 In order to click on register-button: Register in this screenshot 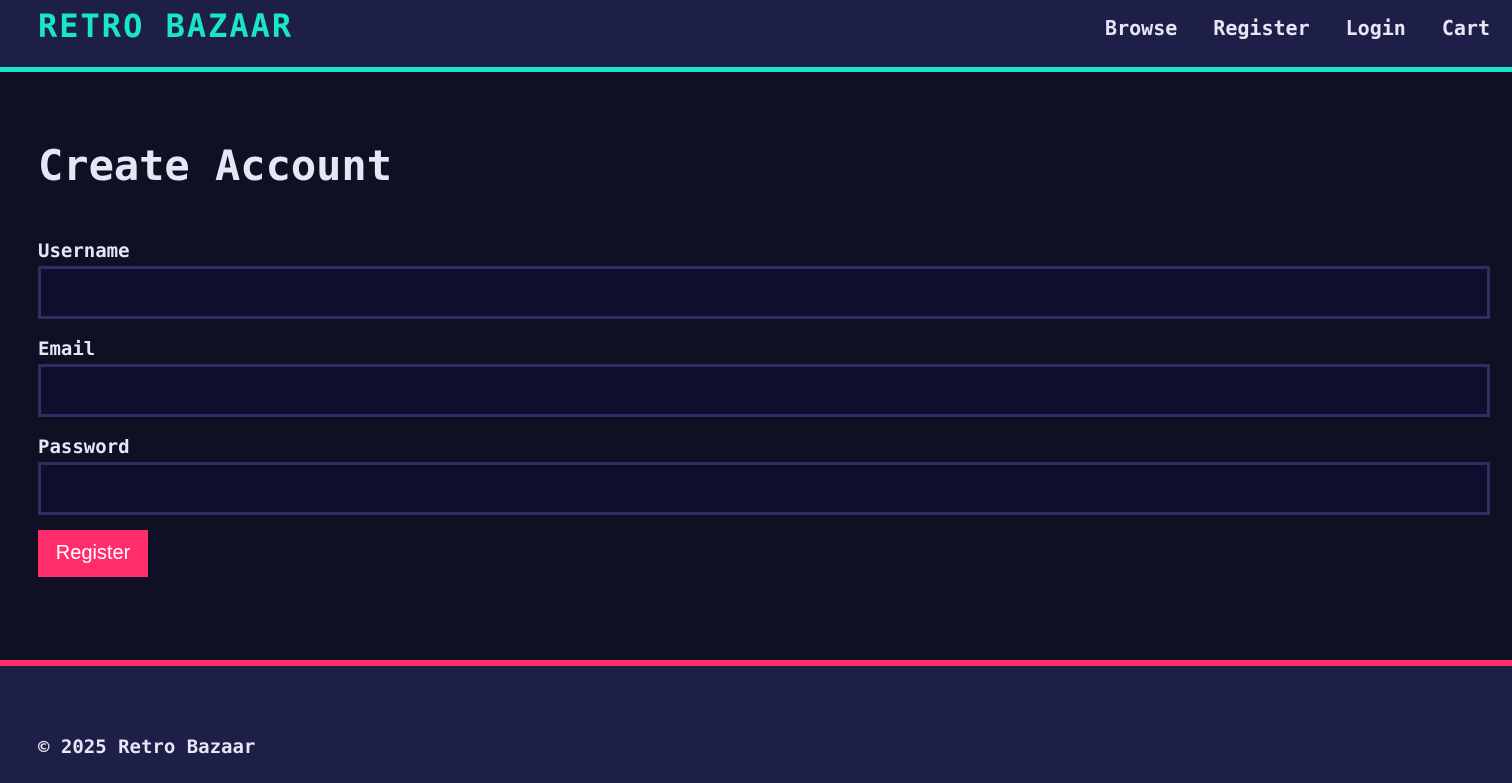, I will do `click(93, 553)`.